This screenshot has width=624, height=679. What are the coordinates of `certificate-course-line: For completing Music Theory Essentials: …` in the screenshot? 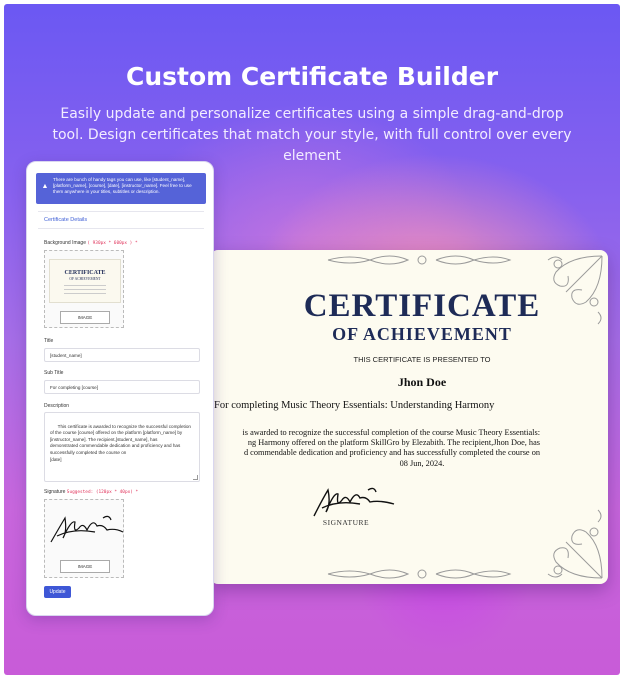 It's located at (354, 405).